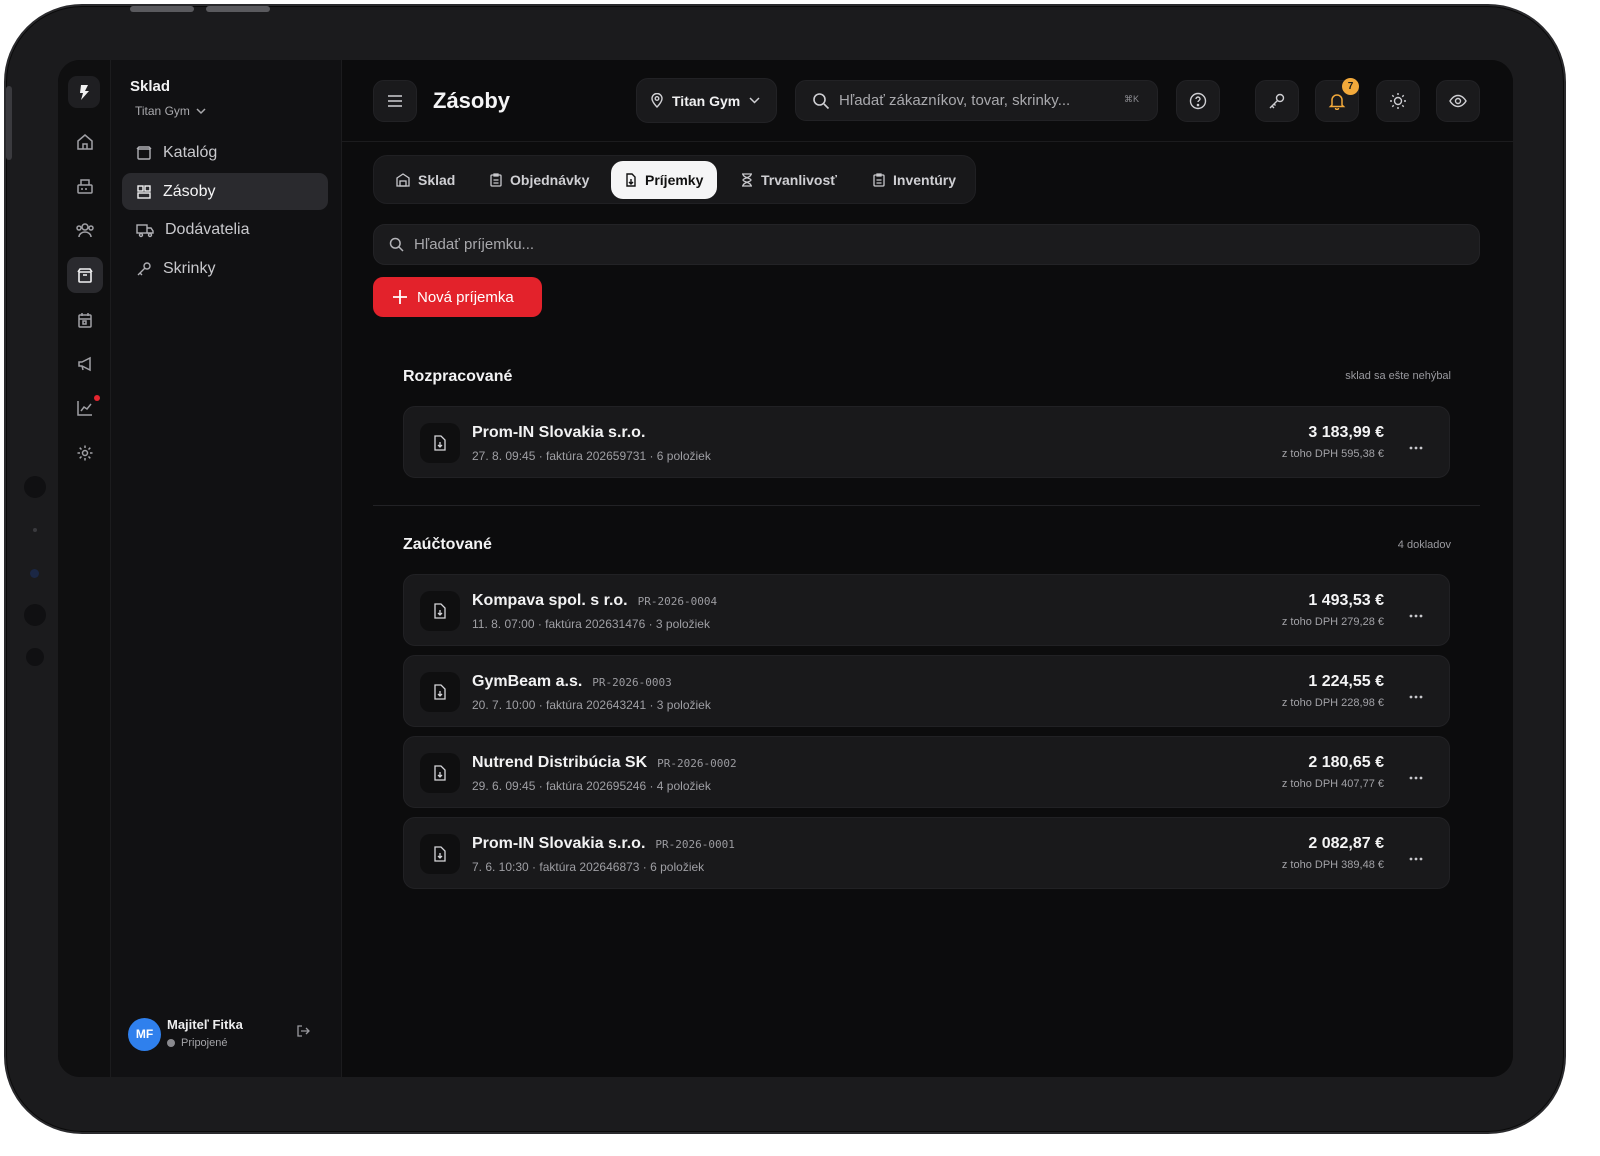 This screenshot has height=1156, width=1600. What do you see at coordinates (228, 1034) in the screenshot?
I see `user-profile: MF Majiteľ Fitka Pripojené` at bounding box center [228, 1034].